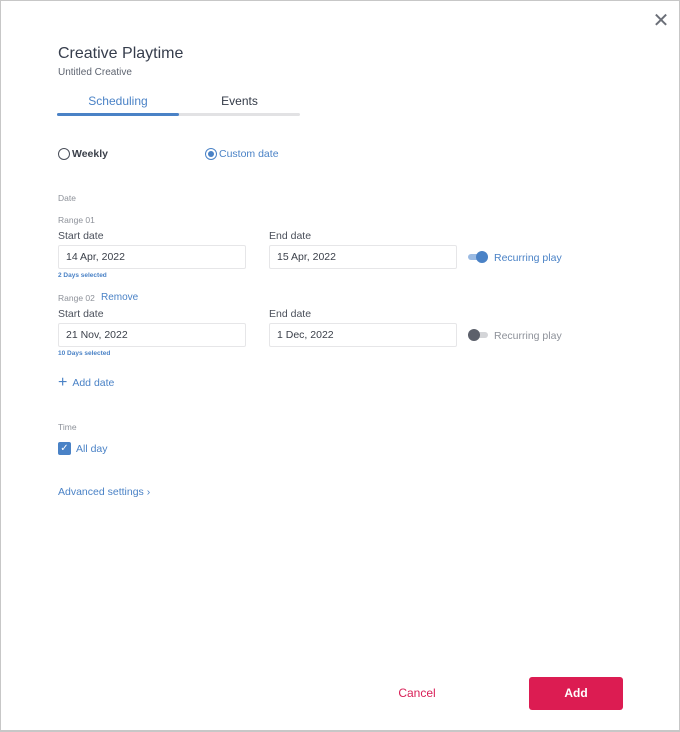  I want to click on checkmark-icon: ✓, so click(64, 448).